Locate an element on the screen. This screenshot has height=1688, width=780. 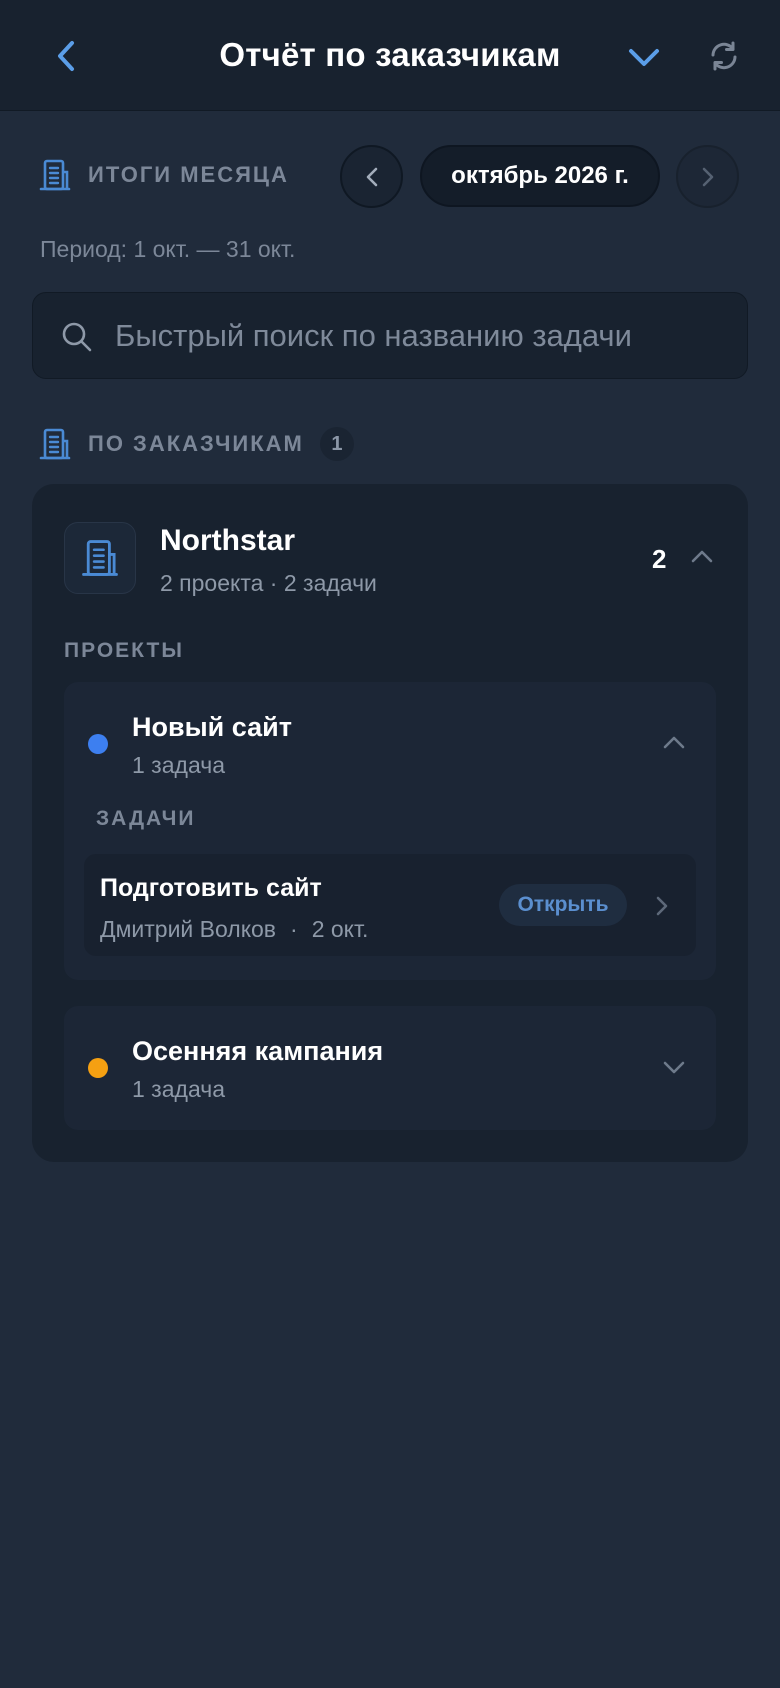
dropdown-button is located at coordinates (644, 58).